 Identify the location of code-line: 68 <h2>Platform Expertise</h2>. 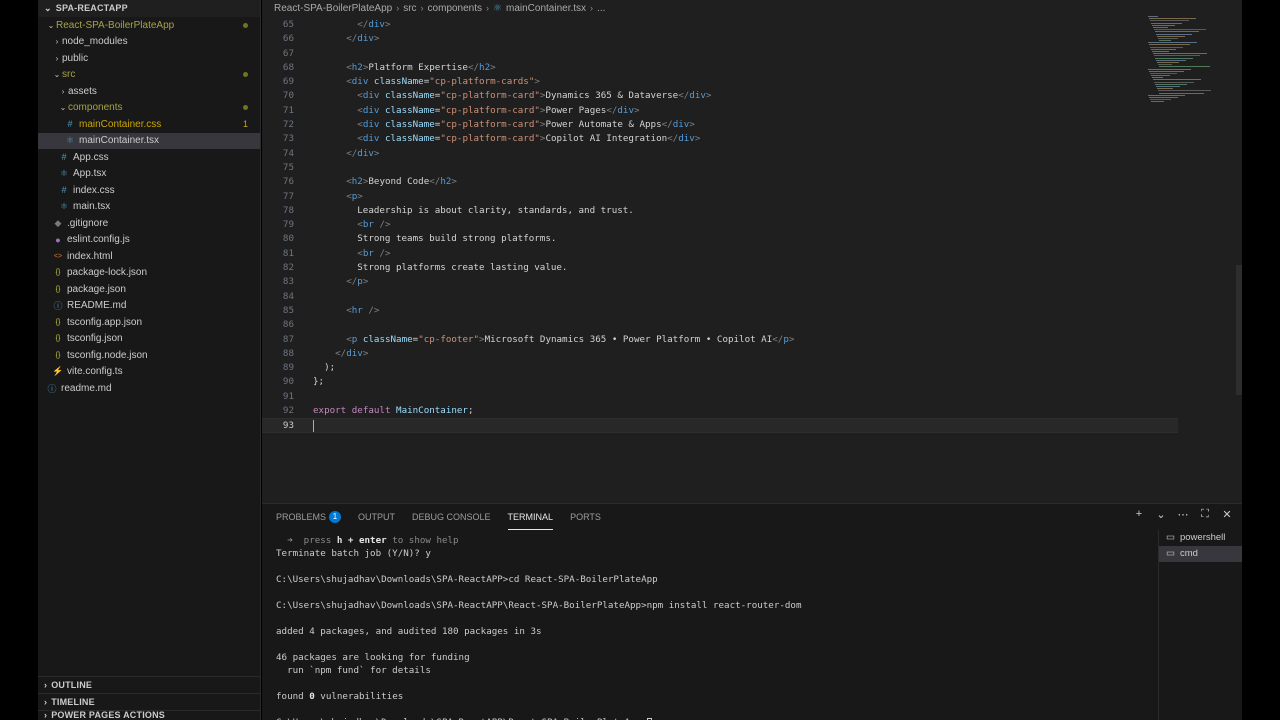
(752, 68).